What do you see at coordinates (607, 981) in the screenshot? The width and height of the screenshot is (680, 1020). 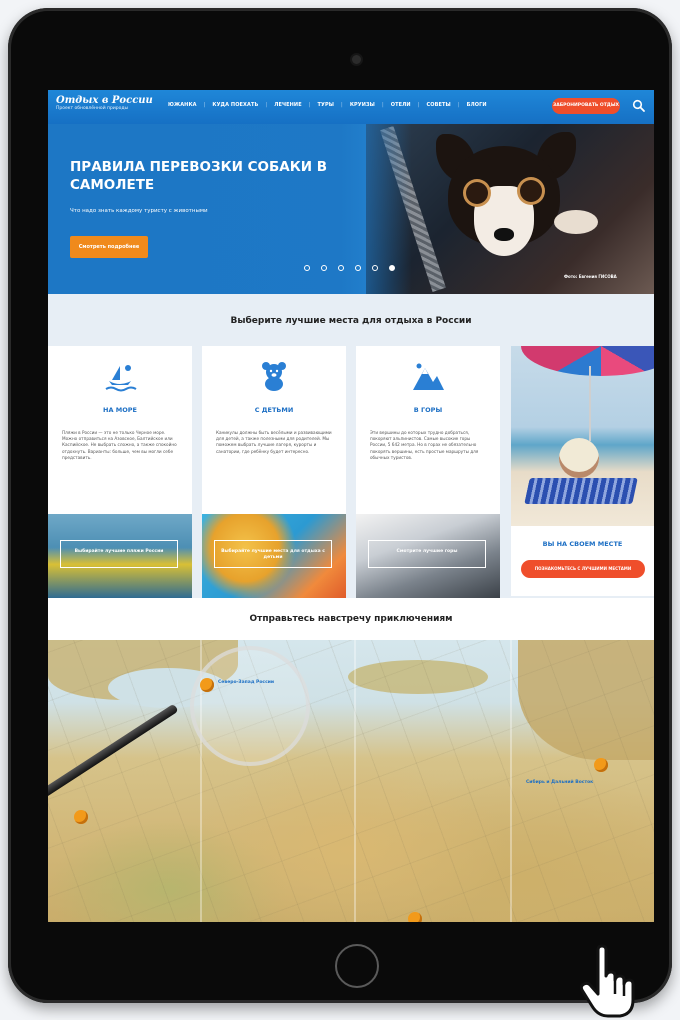 I see `hand-cursor-icon` at bounding box center [607, 981].